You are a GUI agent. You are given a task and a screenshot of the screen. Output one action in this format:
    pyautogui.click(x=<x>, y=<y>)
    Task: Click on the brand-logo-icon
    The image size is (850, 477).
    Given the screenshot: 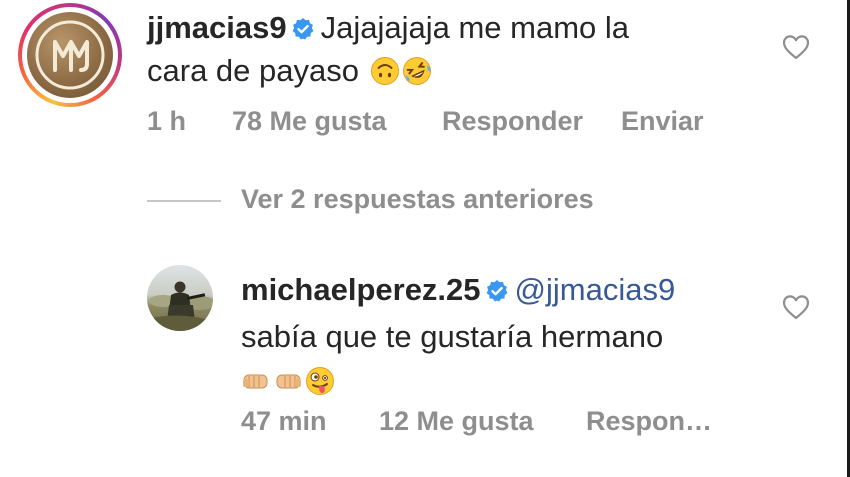 What is the action you would take?
    pyautogui.click(x=70, y=55)
    